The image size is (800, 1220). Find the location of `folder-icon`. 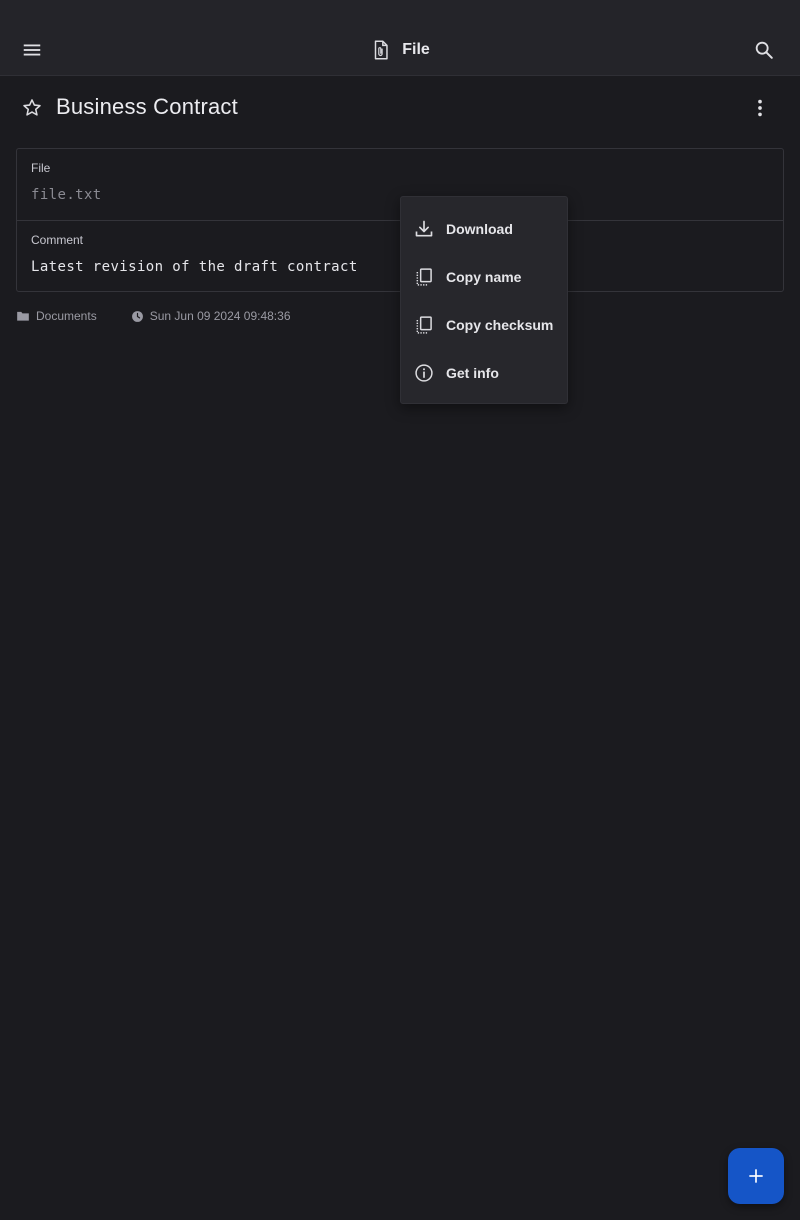

folder-icon is located at coordinates (23, 316).